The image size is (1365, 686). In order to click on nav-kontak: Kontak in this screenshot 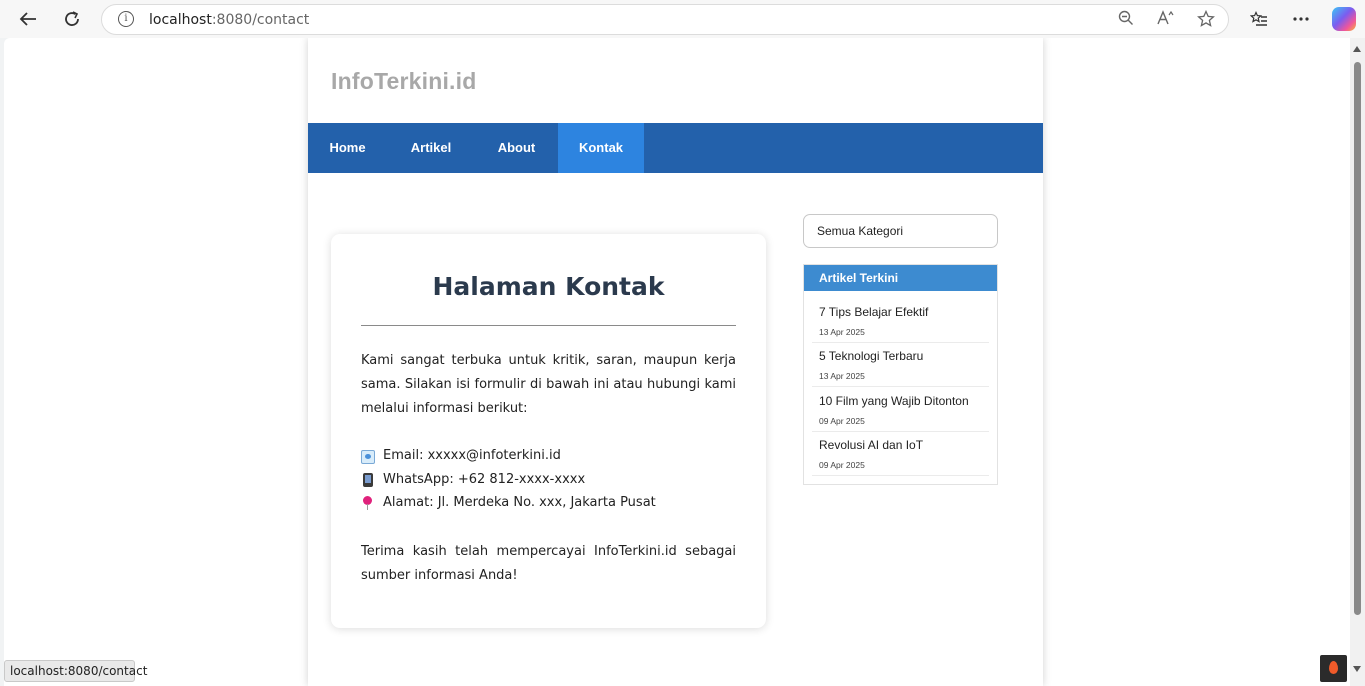, I will do `click(601, 148)`.